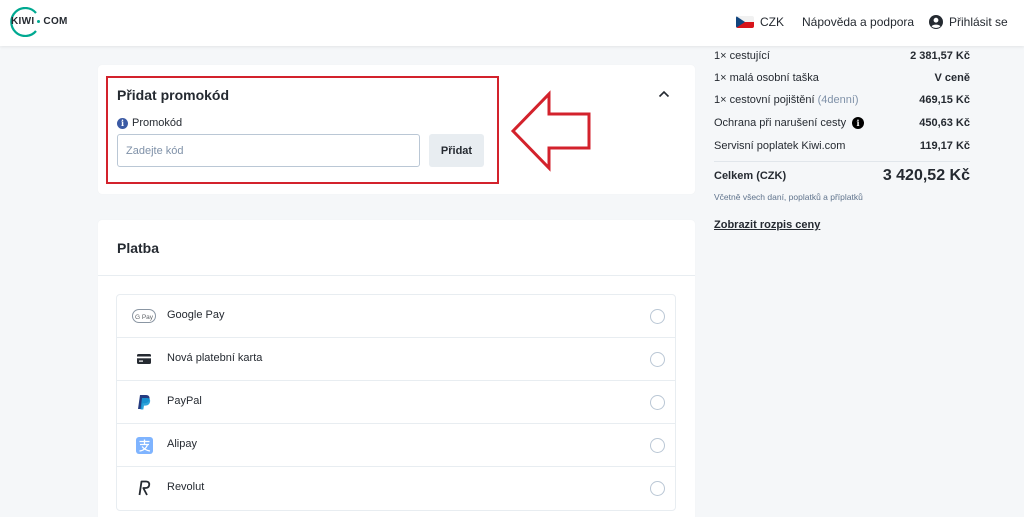 The image size is (1024, 517). What do you see at coordinates (858, 123) in the screenshot?
I see `info-icon: i` at bounding box center [858, 123].